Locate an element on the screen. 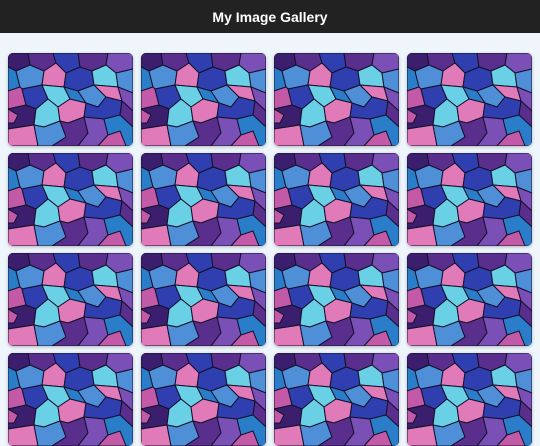 The width and height of the screenshot is (540, 446). page-title: My Image Gallery is located at coordinates (270, 16).